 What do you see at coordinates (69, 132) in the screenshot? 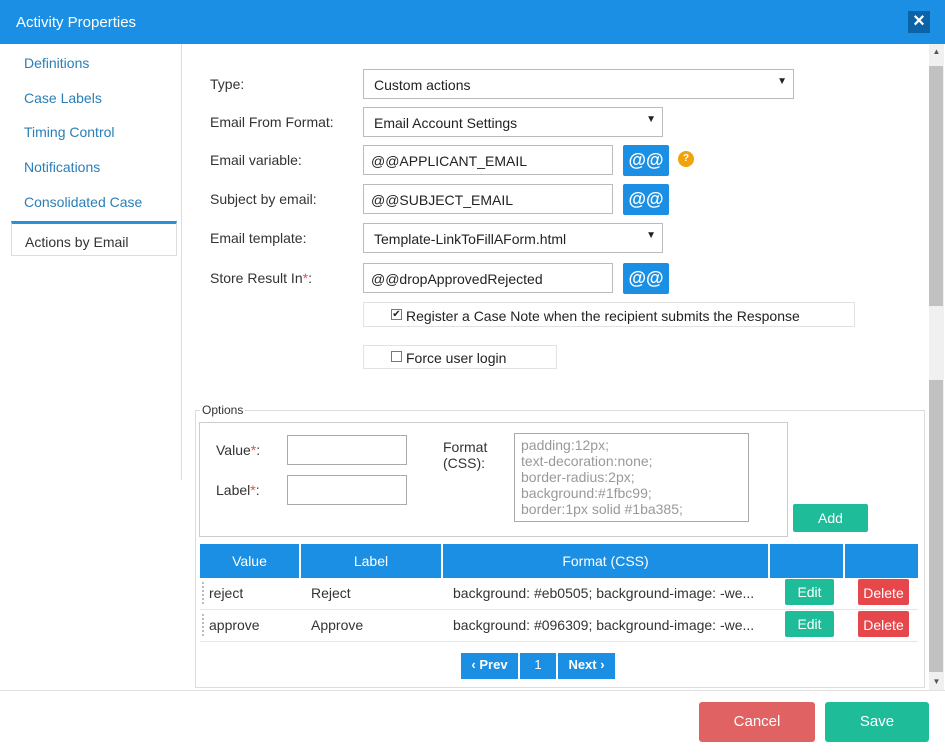
I see `sidebar-item-timing-control: Timing Control` at bounding box center [69, 132].